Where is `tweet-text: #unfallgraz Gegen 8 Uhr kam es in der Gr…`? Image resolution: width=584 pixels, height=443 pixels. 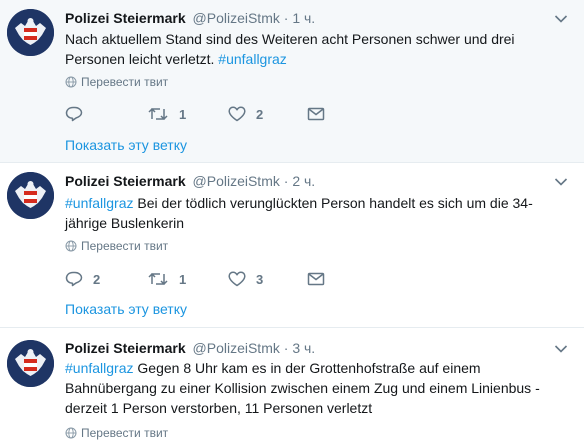 tweet-text: #unfallgraz Gegen 8 Uhr kam es in der Gr… is located at coordinates (315, 388).